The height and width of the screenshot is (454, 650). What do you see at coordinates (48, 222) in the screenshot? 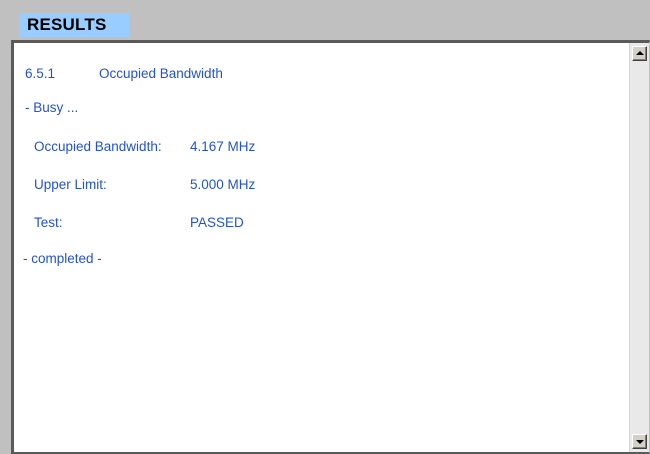
I see `result-label-test: Test:` at bounding box center [48, 222].